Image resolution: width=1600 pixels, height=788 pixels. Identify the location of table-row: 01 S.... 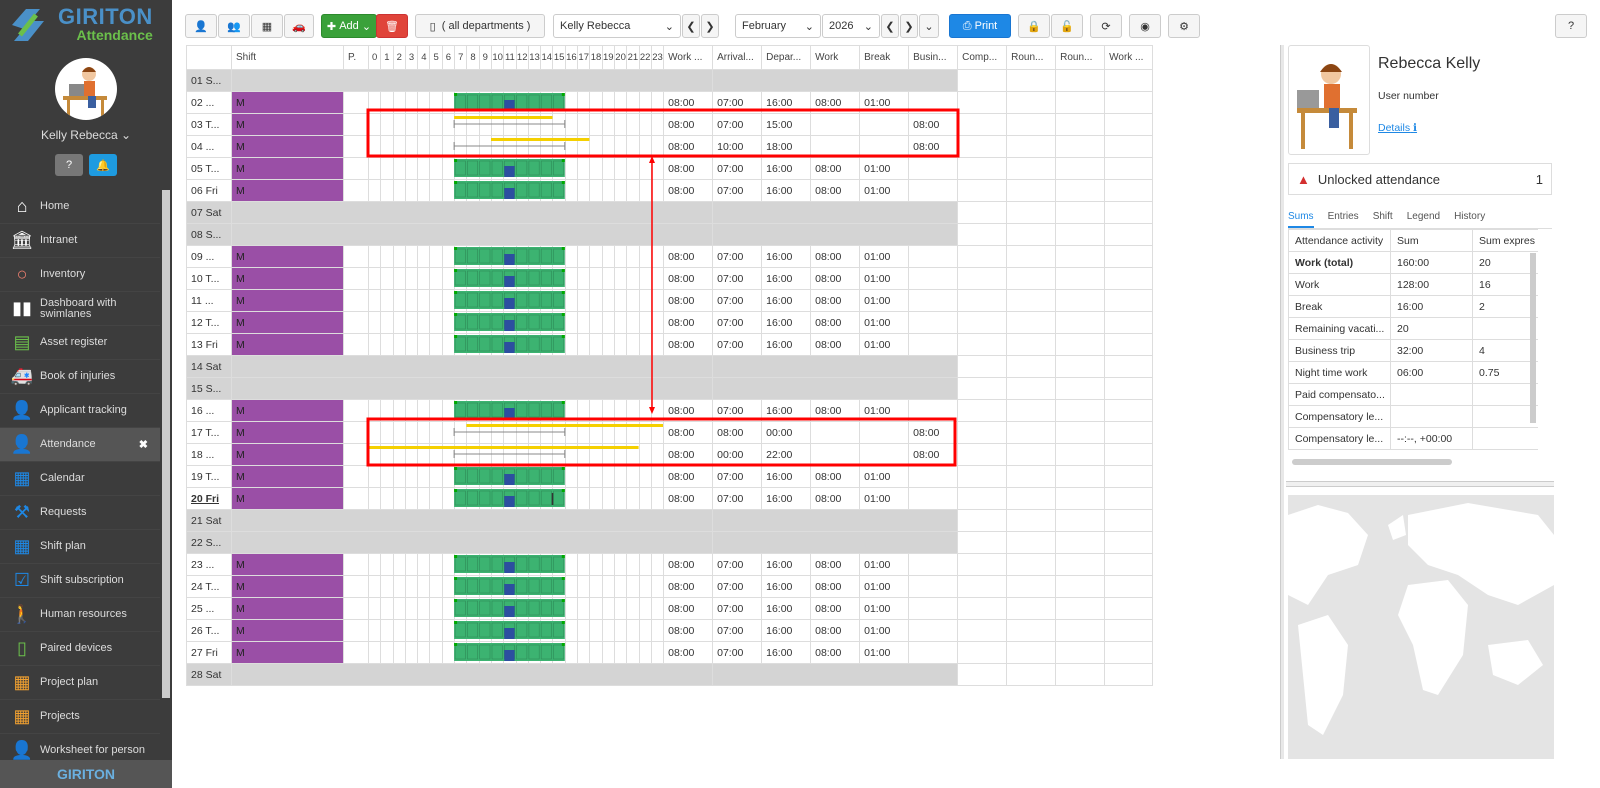
(670, 80).